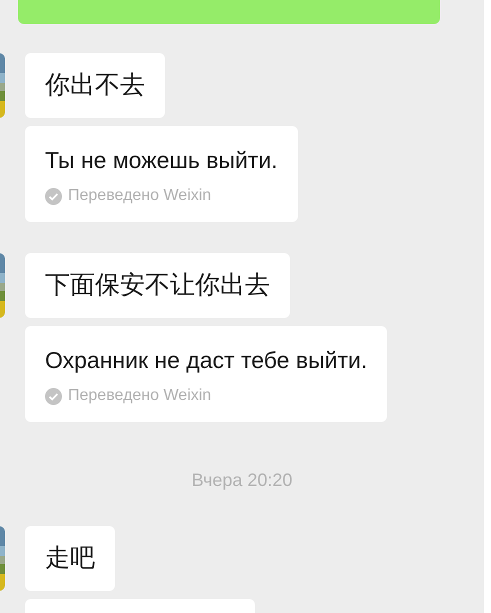 Image resolution: width=491 pixels, height=613 pixels. I want to click on translation-text: Охранник не даст тебе выйти., so click(206, 360).